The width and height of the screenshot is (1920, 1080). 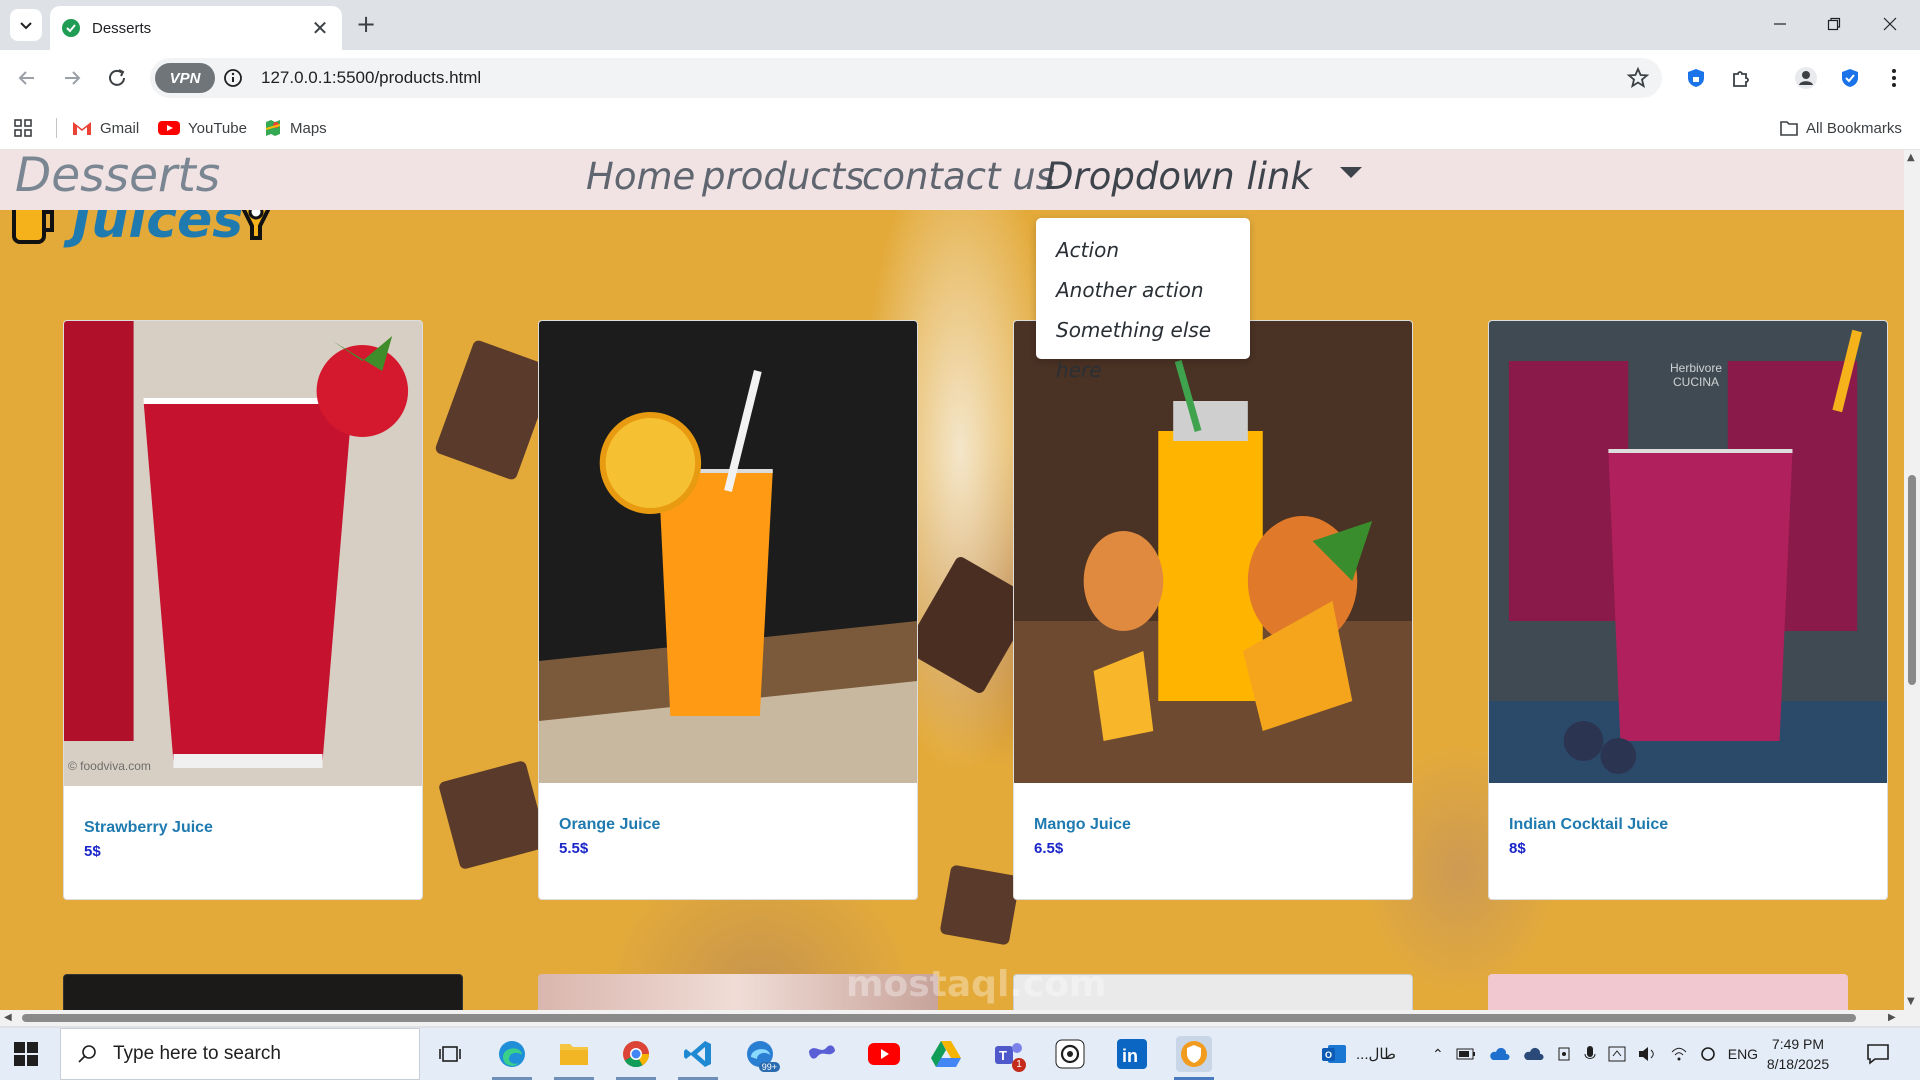 What do you see at coordinates (1878, 1054) in the screenshot?
I see `notifications-button` at bounding box center [1878, 1054].